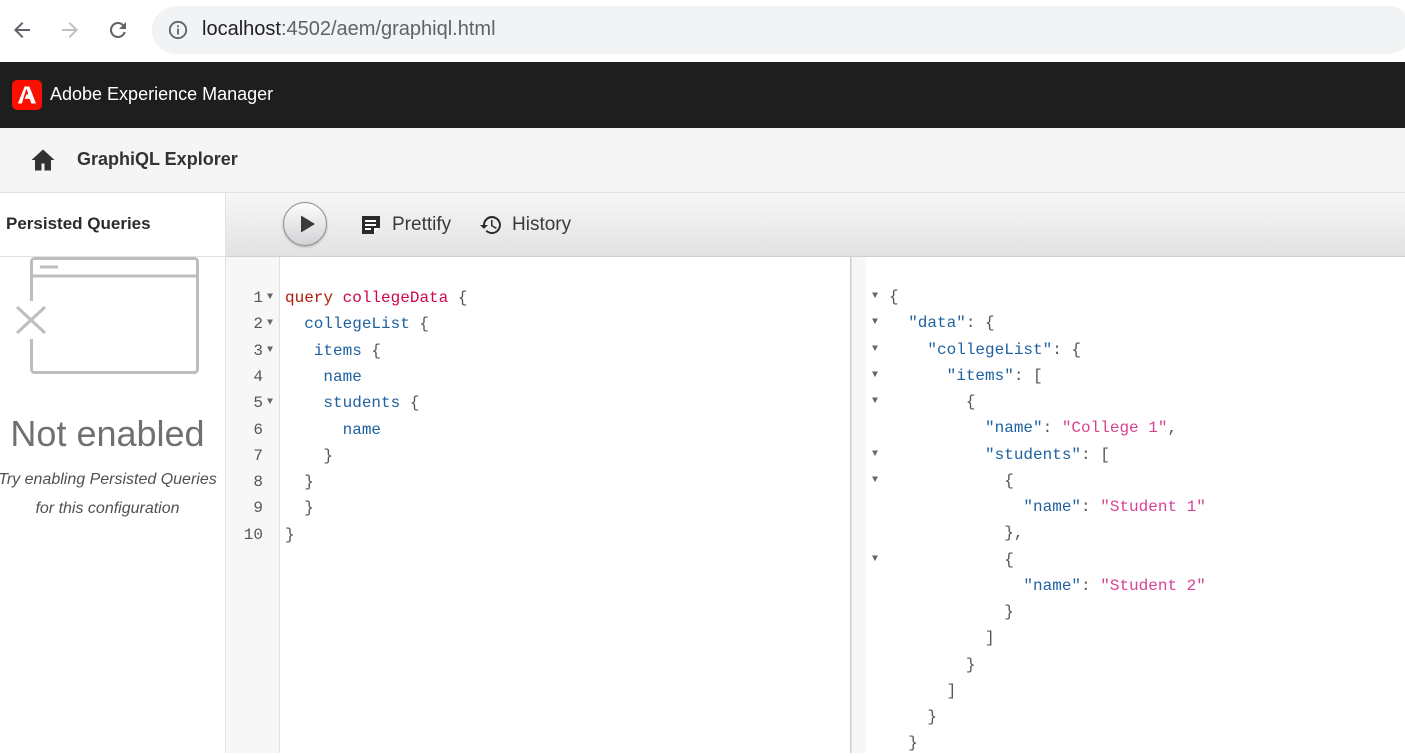  I want to click on back-arrow-icon, so click(22, 30).